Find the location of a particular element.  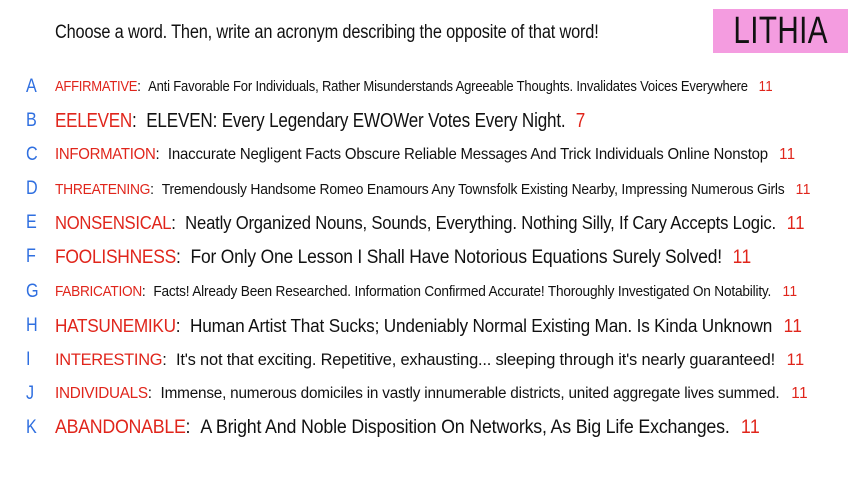

entry-word: INDIVIDUALS is located at coordinates (101, 393).